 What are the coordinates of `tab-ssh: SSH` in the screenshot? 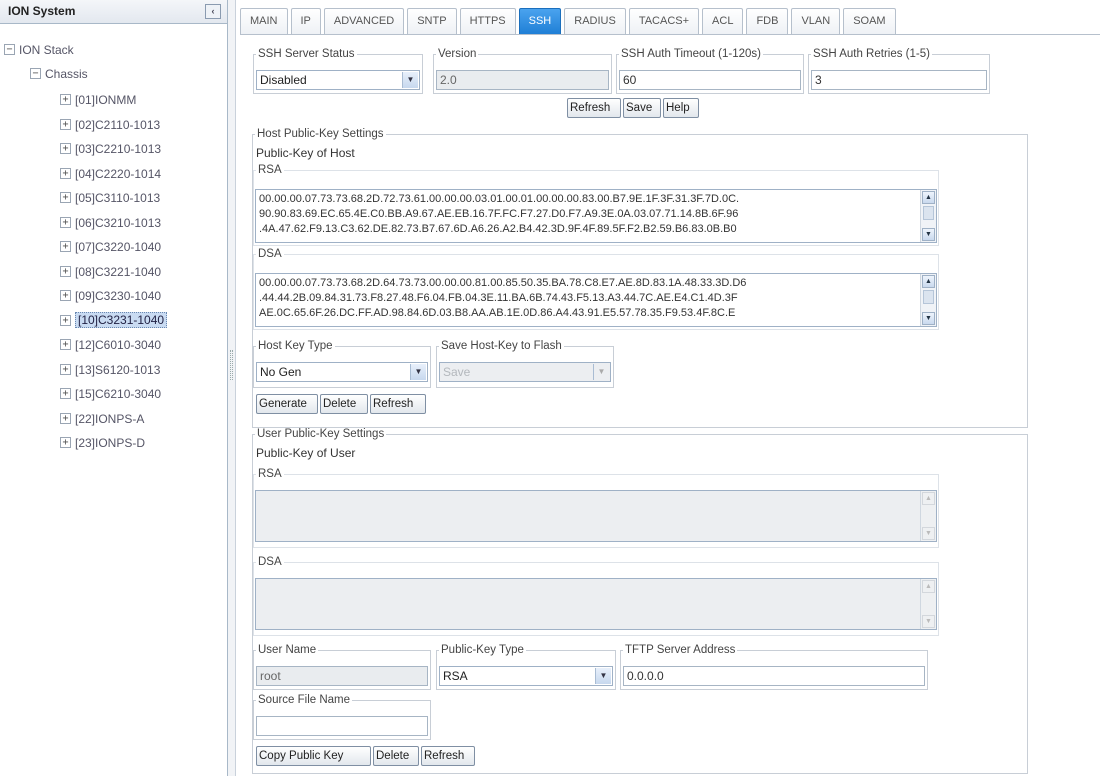 It's located at (540, 21).